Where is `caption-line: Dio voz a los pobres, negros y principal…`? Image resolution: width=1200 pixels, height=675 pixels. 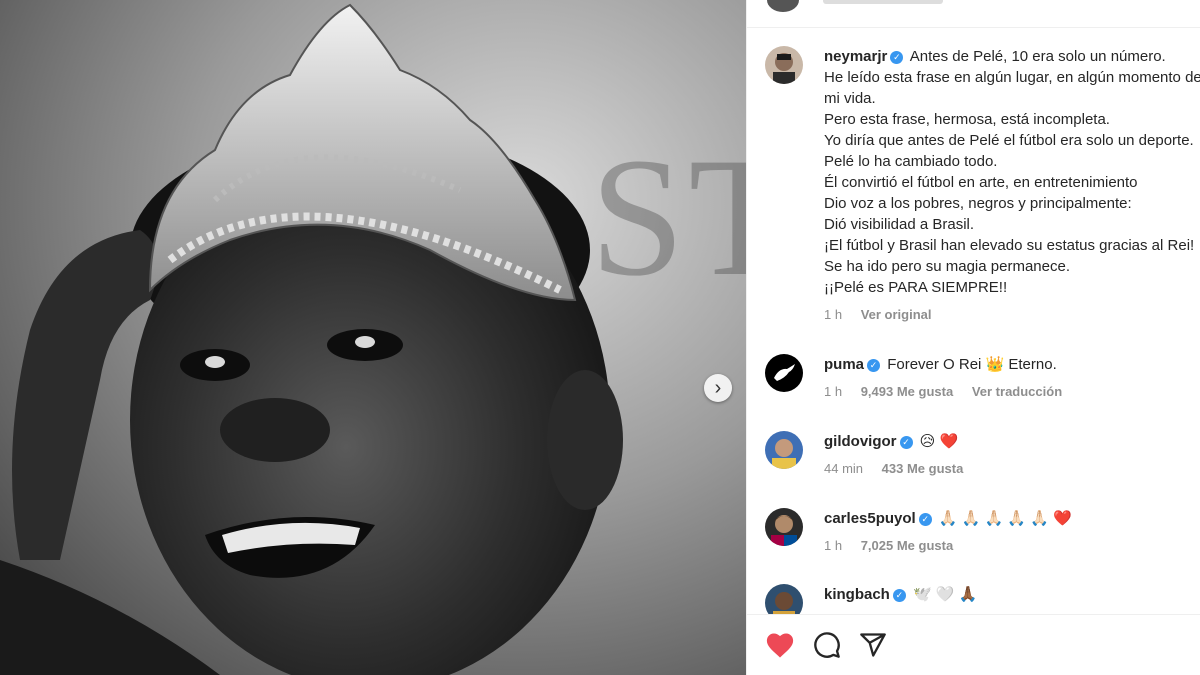 caption-line: Dio voz a los pobres, negros y principal… is located at coordinates (978, 203).